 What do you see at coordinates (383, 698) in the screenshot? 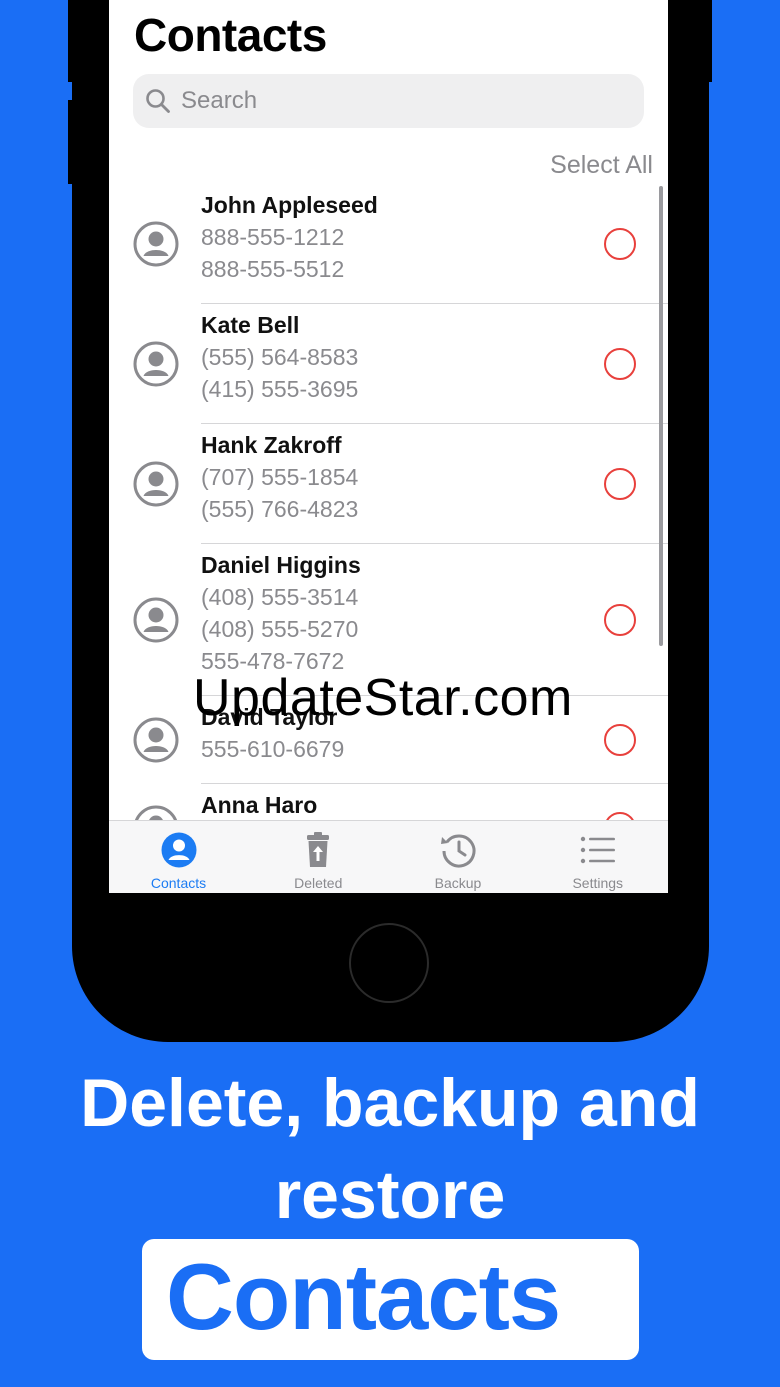
I see `watermark: UpdateStar.com` at bounding box center [383, 698].